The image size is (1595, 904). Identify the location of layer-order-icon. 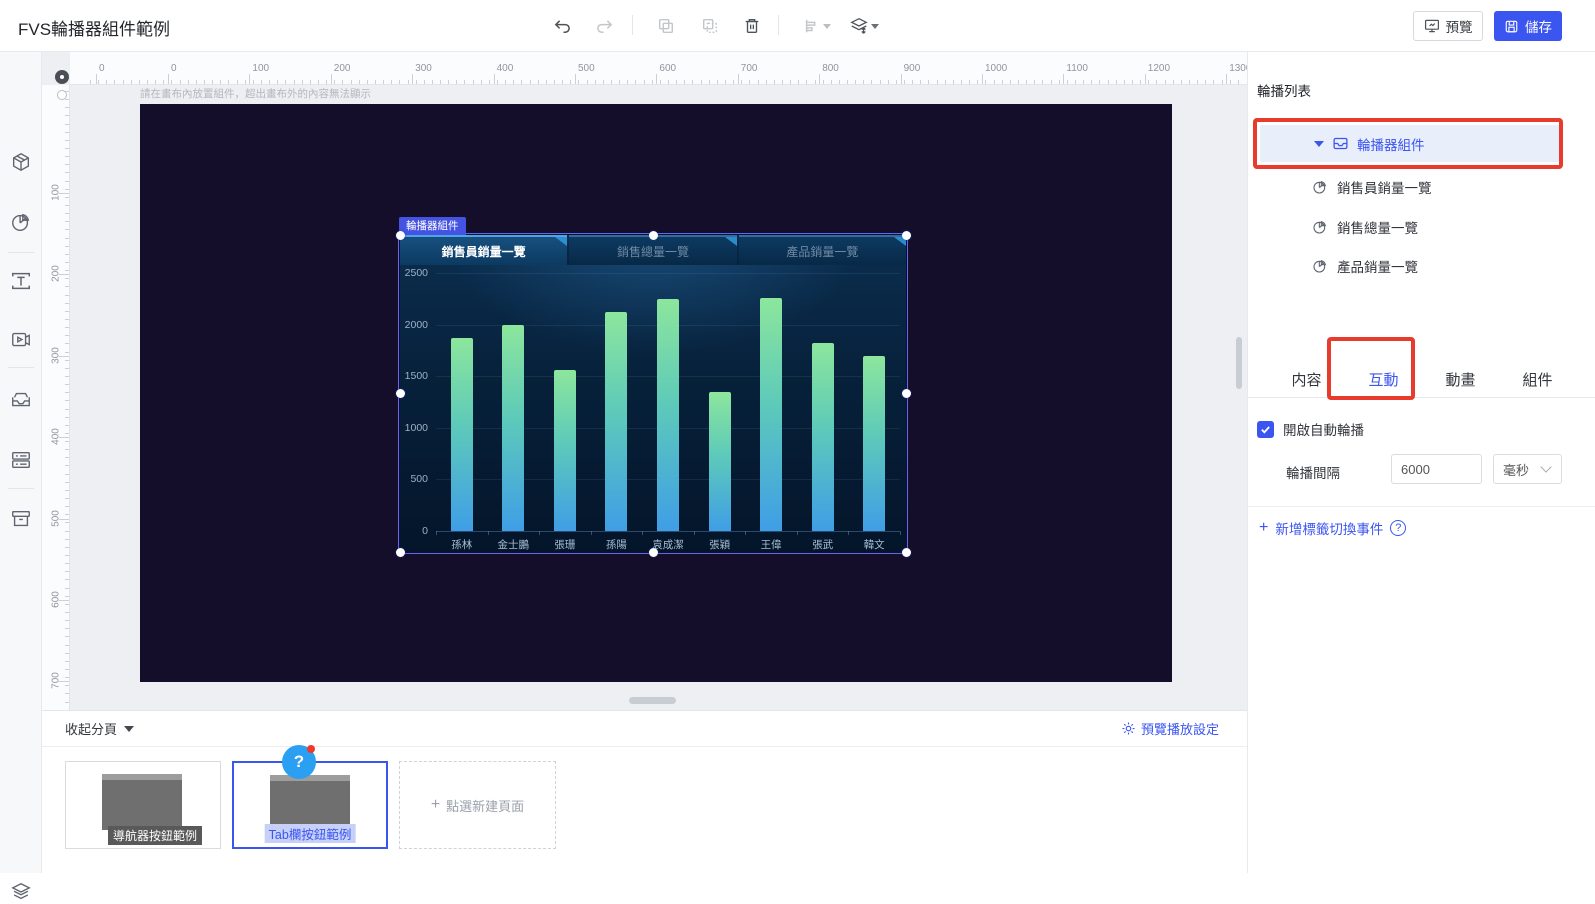
(864, 26).